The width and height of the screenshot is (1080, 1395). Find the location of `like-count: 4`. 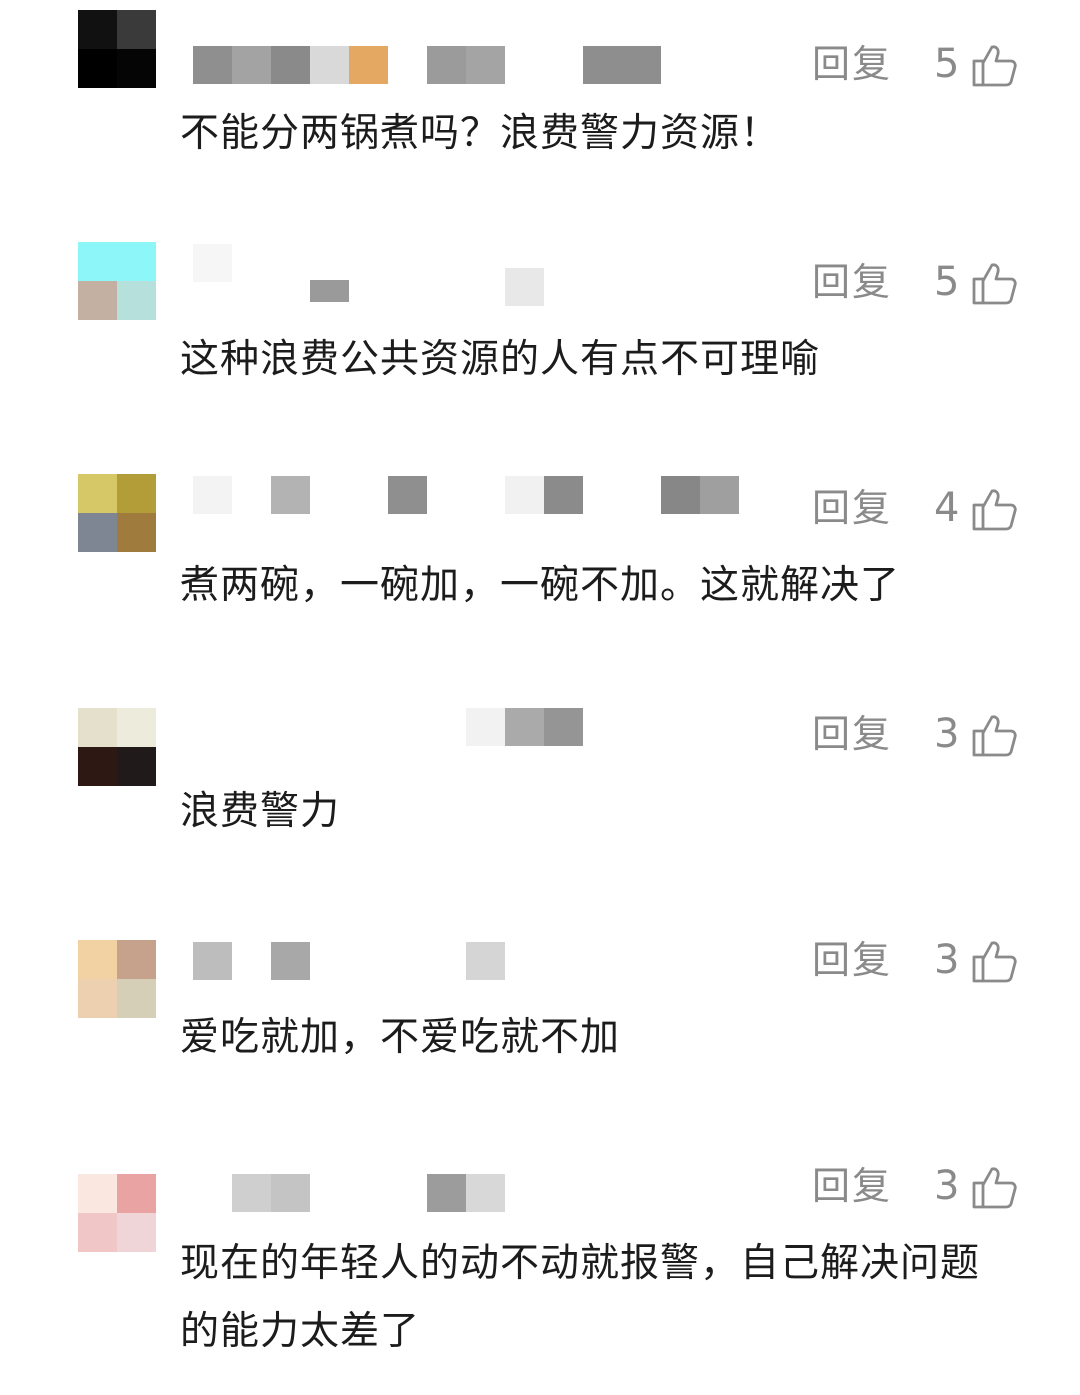

like-count: 4 is located at coordinates (947, 508).